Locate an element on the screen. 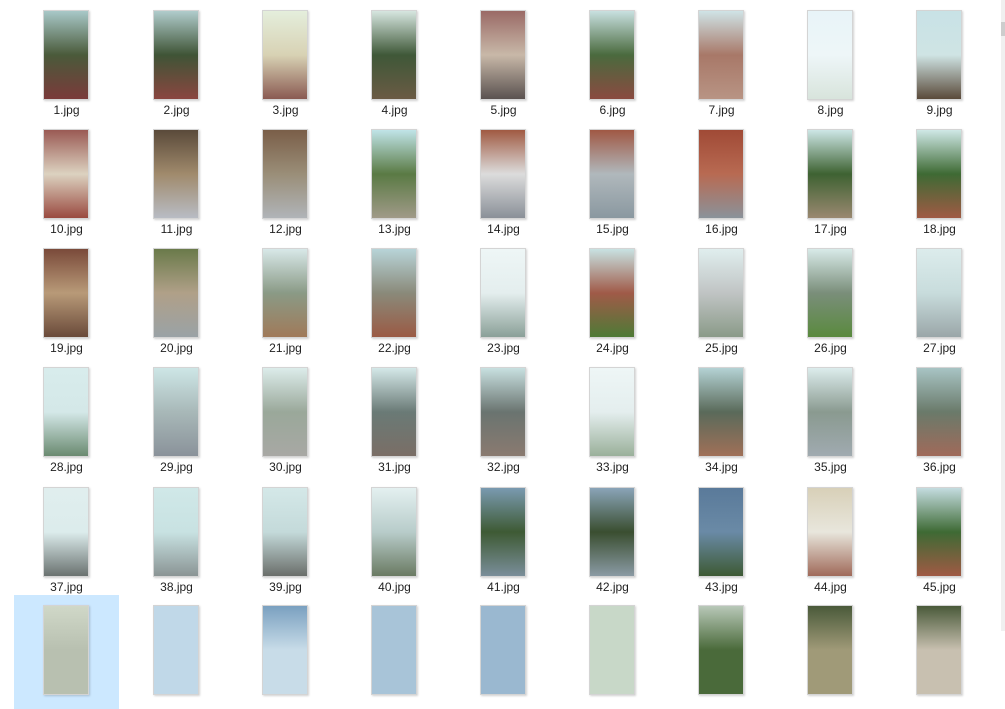 Image resolution: width=1005 pixels, height=709 pixels. file-item: 7.jpg is located at coordinates (721, 58).